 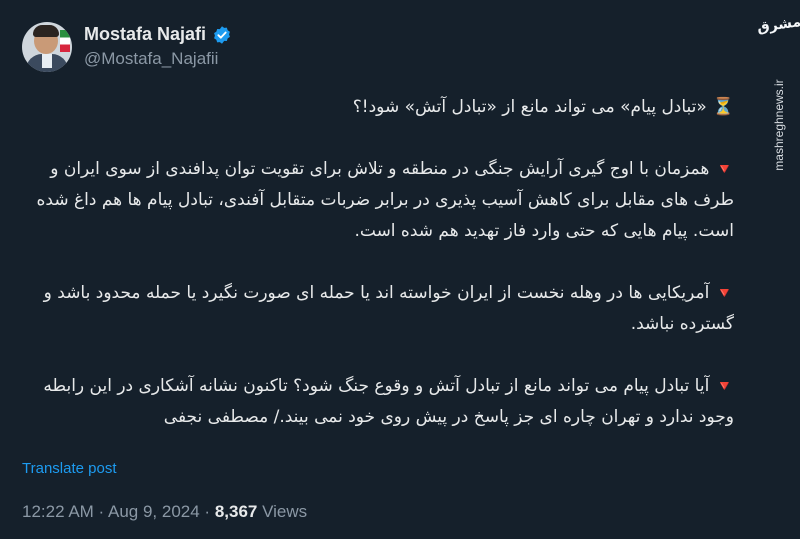 What do you see at coordinates (222, 34) in the screenshot?
I see `verified-badge-icon` at bounding box center [222, 34].